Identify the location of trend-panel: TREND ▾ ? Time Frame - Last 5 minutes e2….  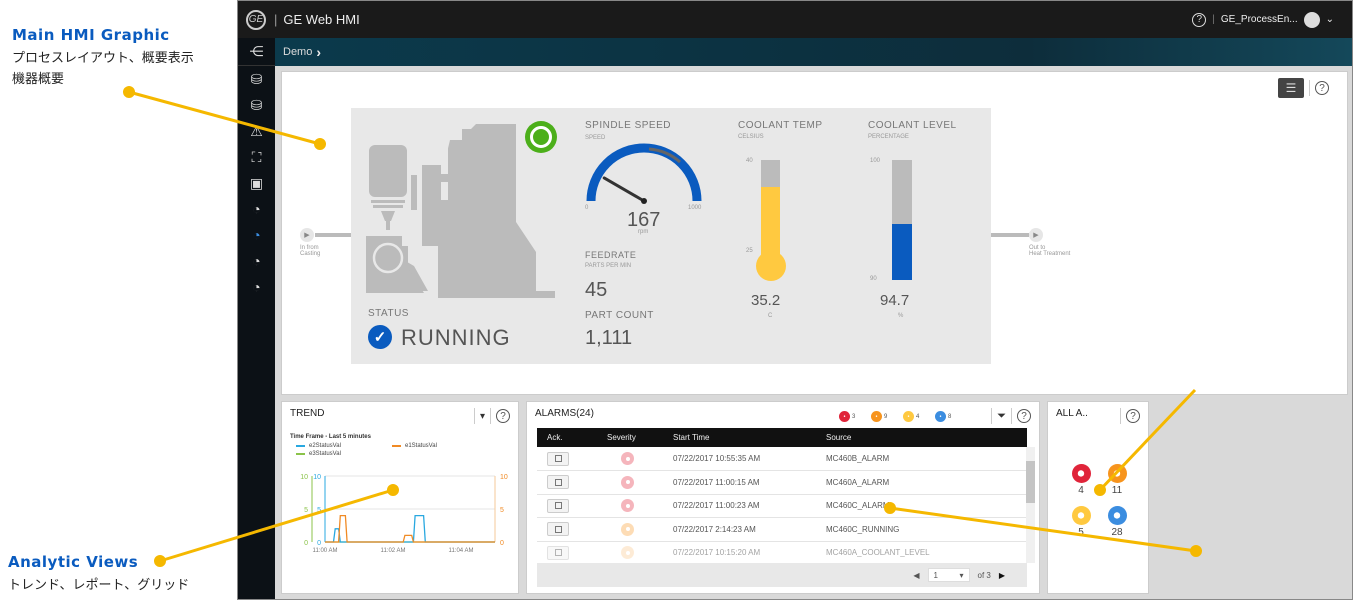
(400, 497).